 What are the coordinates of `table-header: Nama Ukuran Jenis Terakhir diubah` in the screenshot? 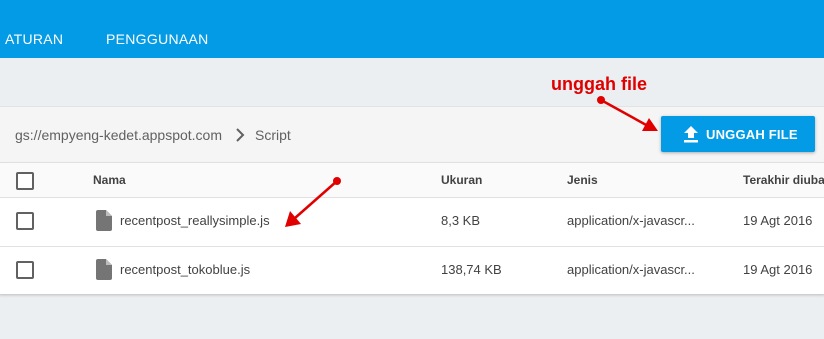 It's located at (412, 180).